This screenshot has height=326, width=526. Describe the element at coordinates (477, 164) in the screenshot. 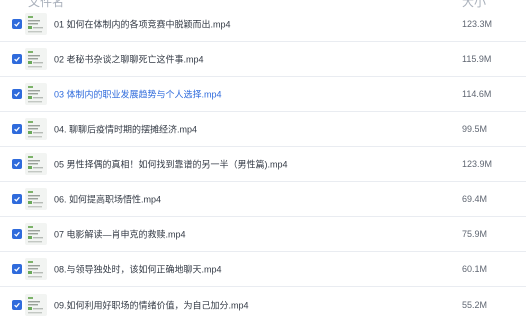

I see `file-size: 123.9M` at that location.